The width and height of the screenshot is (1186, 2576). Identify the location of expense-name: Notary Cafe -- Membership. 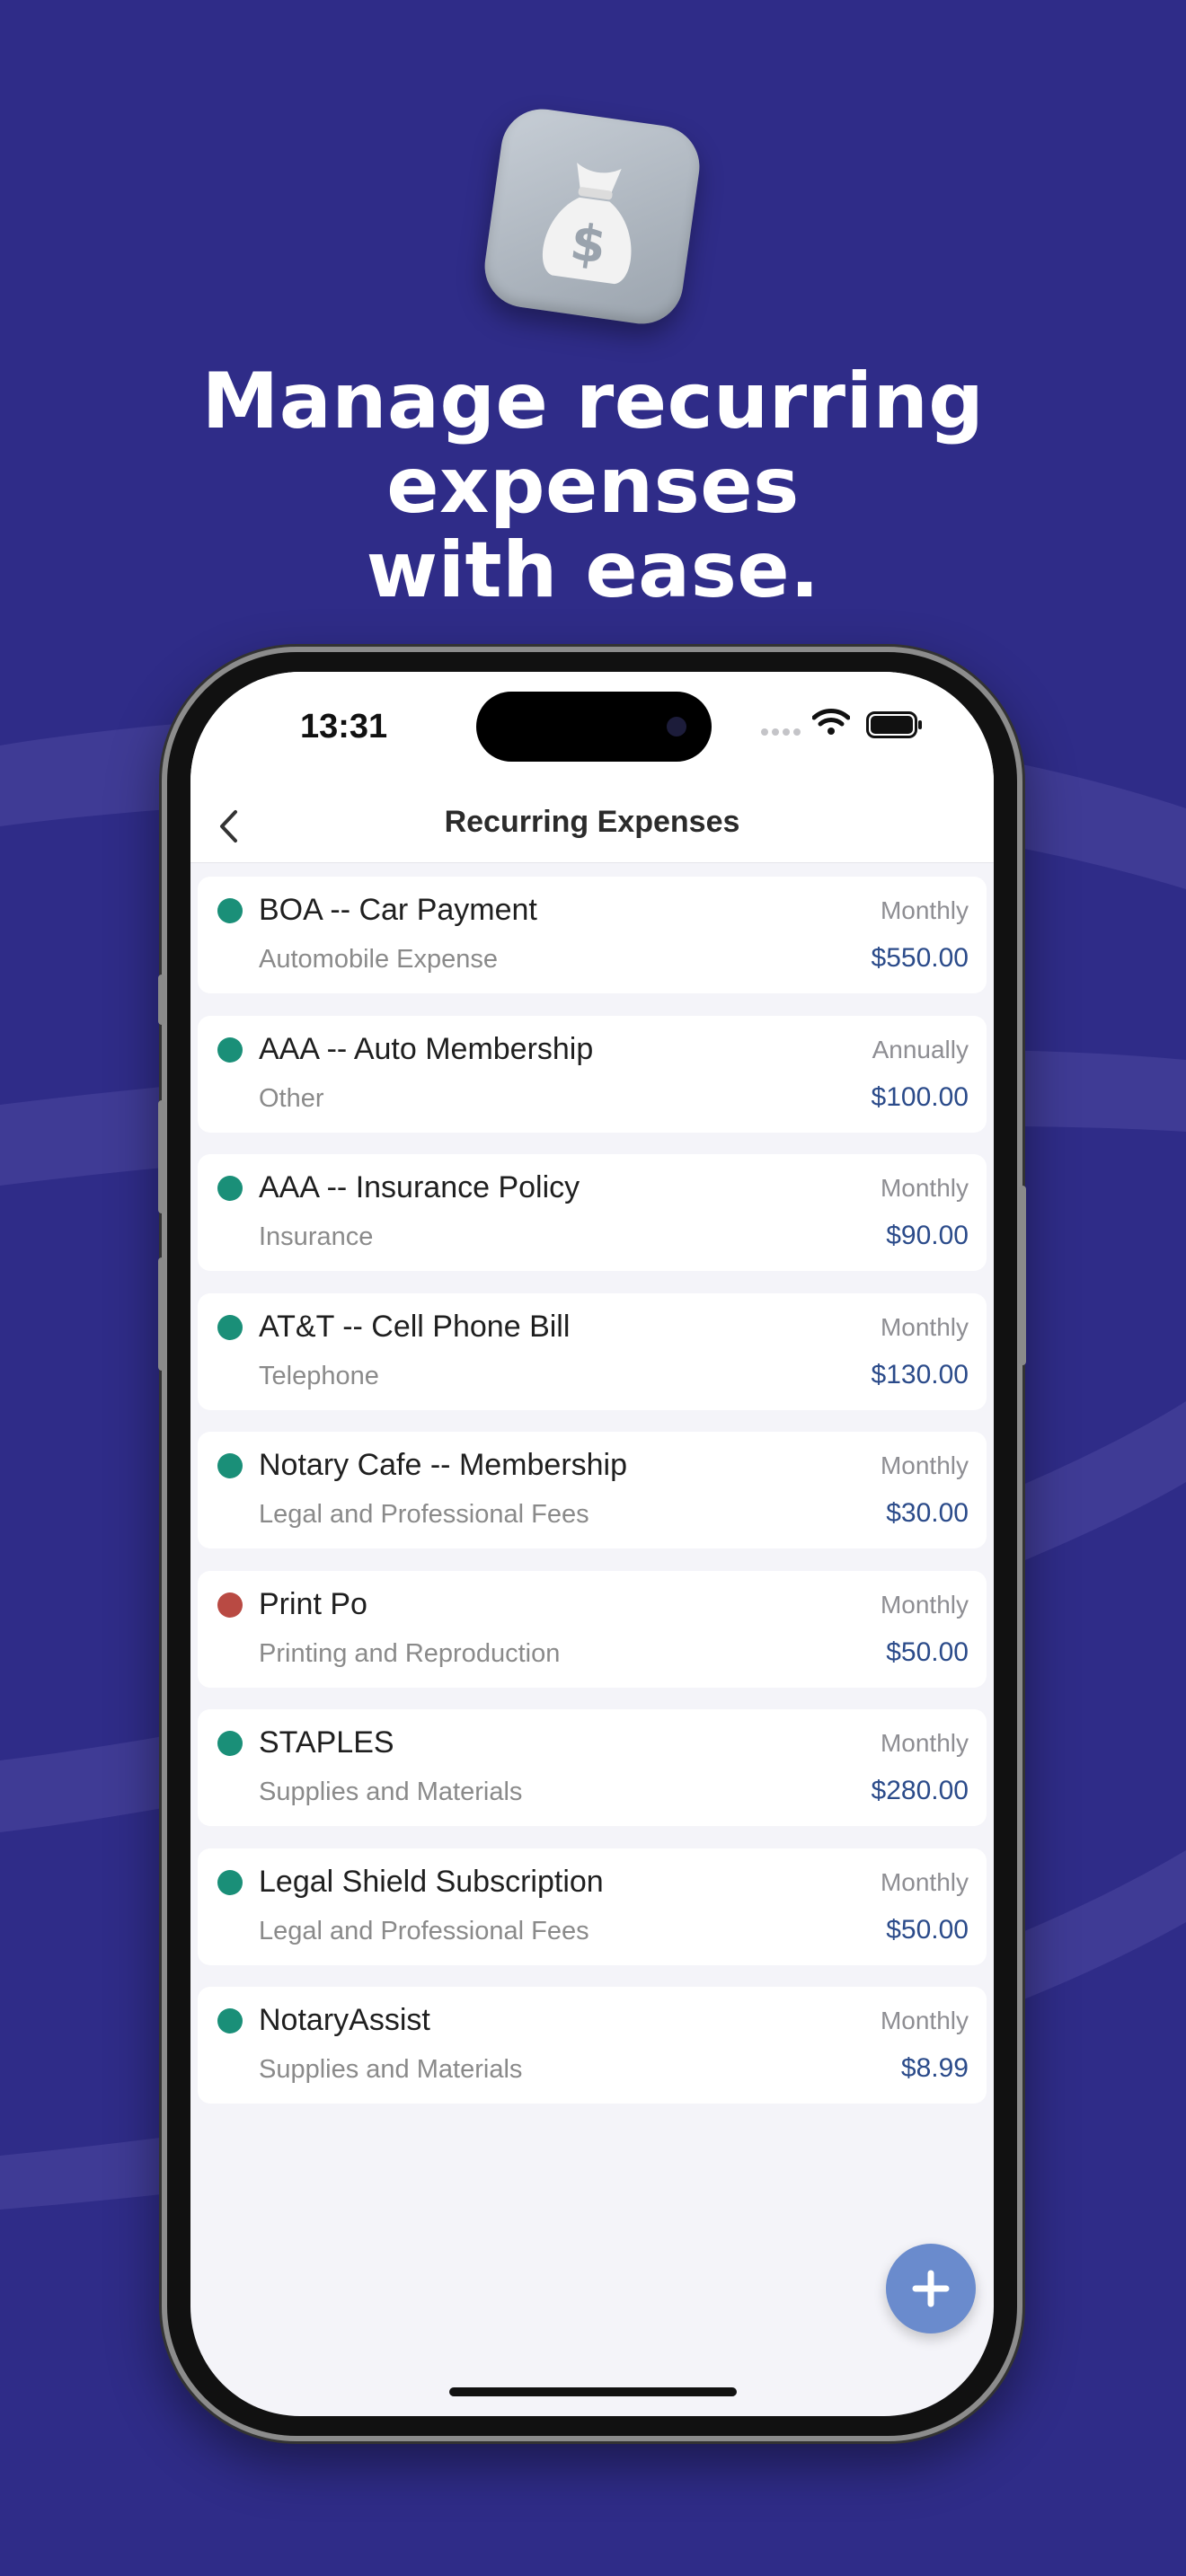
(443, 1465).